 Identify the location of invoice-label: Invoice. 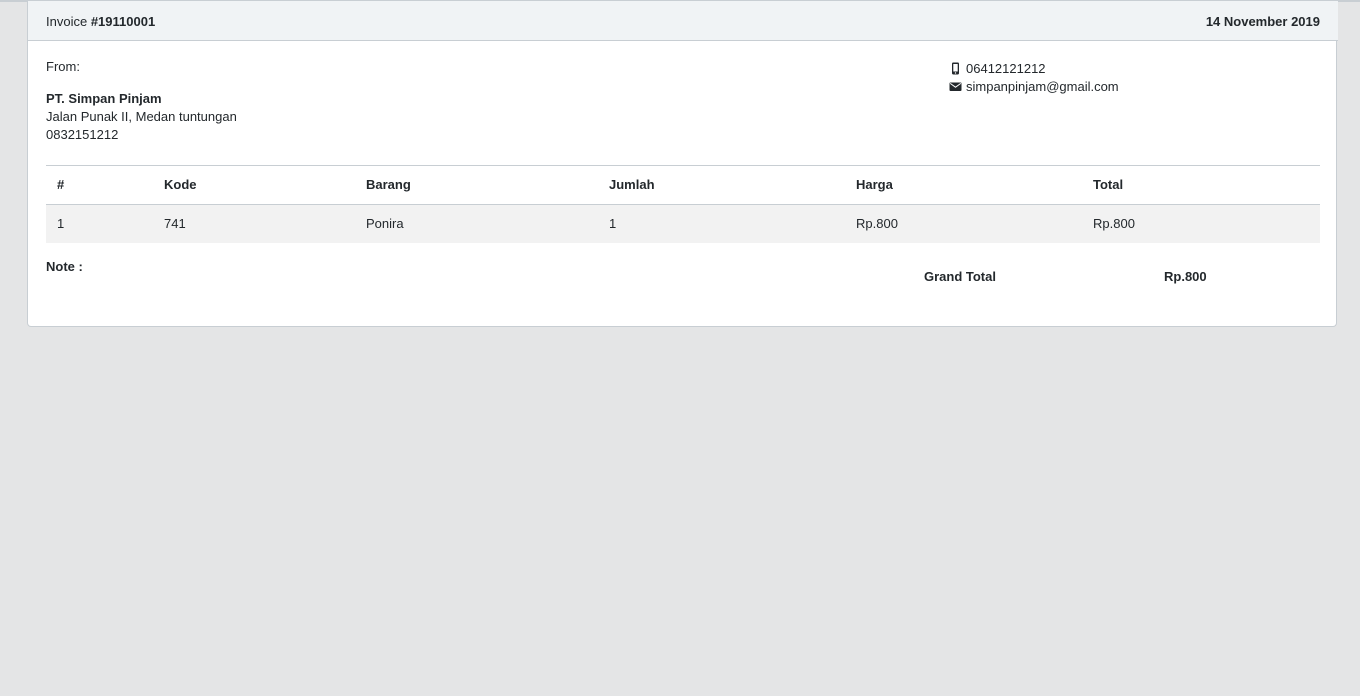
(67, 21).